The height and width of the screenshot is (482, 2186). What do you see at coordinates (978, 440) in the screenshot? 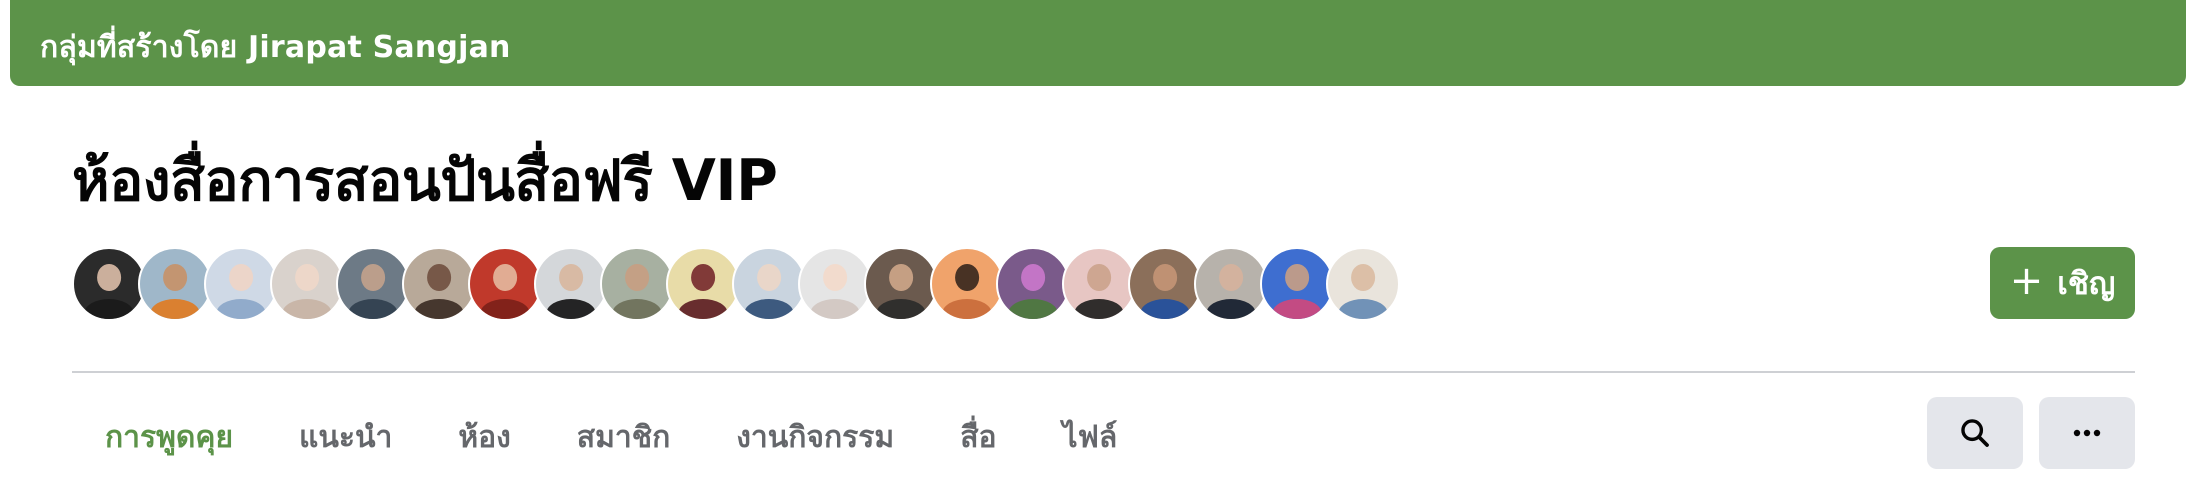
I see `tab-media: สื่อ` at bounding box center [978, 440].